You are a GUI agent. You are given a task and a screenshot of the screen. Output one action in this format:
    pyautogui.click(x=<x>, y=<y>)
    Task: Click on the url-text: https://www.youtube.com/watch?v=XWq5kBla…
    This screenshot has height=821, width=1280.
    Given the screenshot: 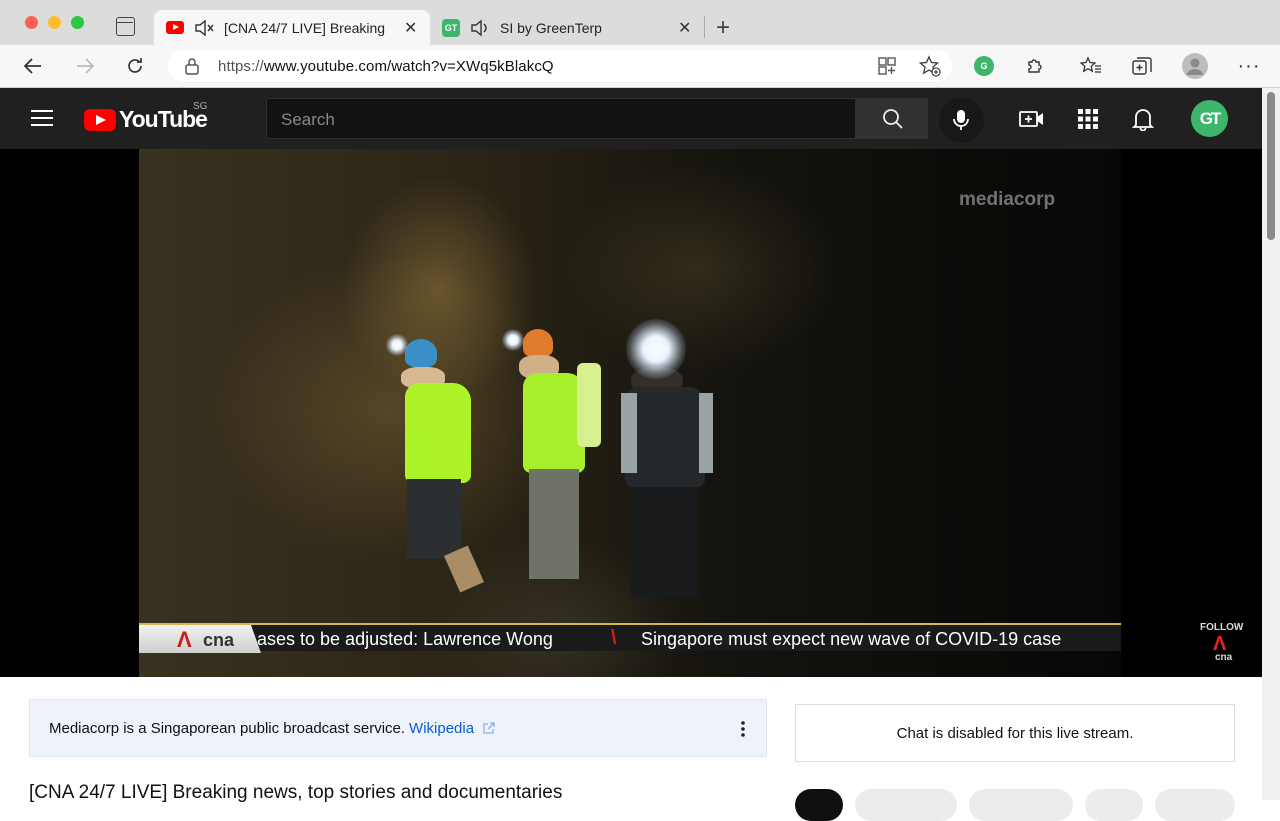 What is the action you would take?
    pyautogui.click(x=386, y=66)
    